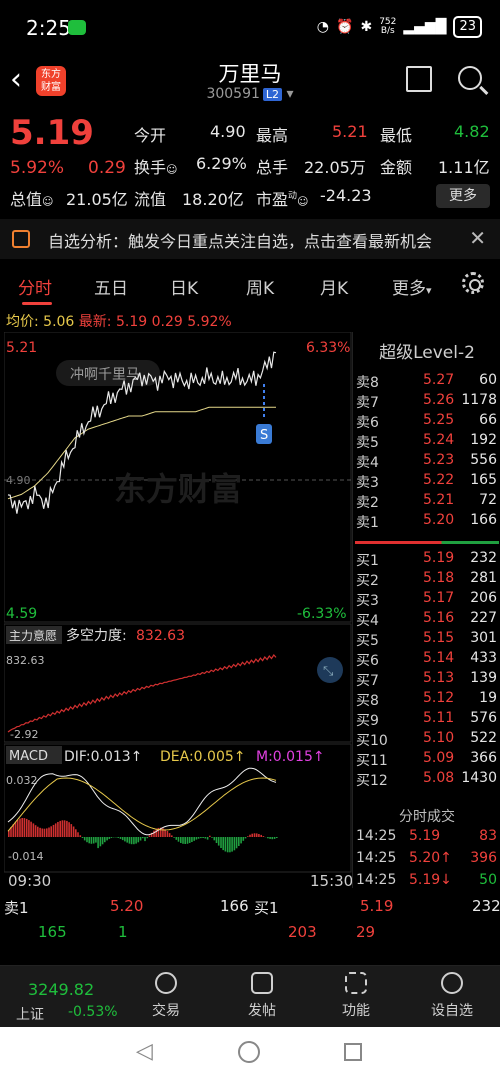  I want to click on ask-row: 卖6 5.25 66, so click(426, 422).